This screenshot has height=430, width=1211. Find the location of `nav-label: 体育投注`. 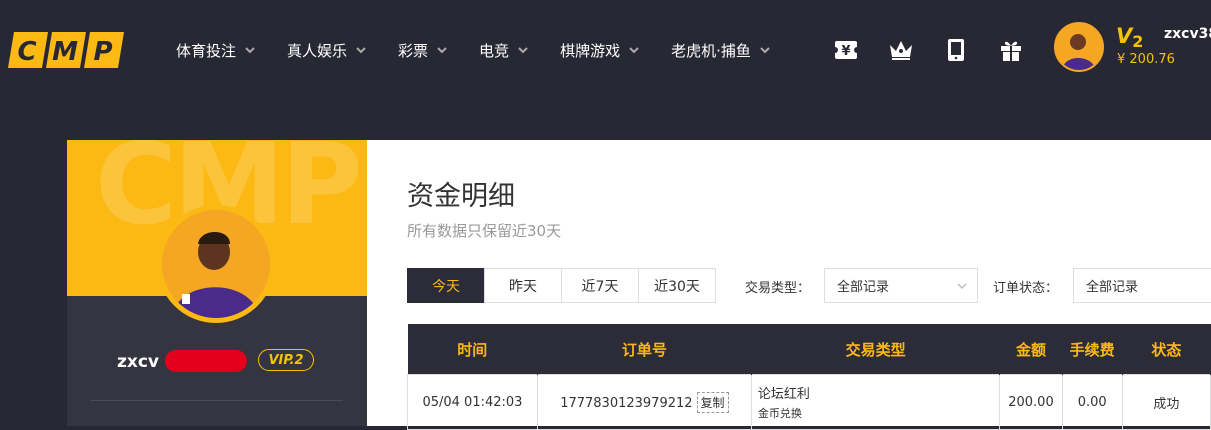

nav-label: 体育投注 is located at coordinates (206, 50).